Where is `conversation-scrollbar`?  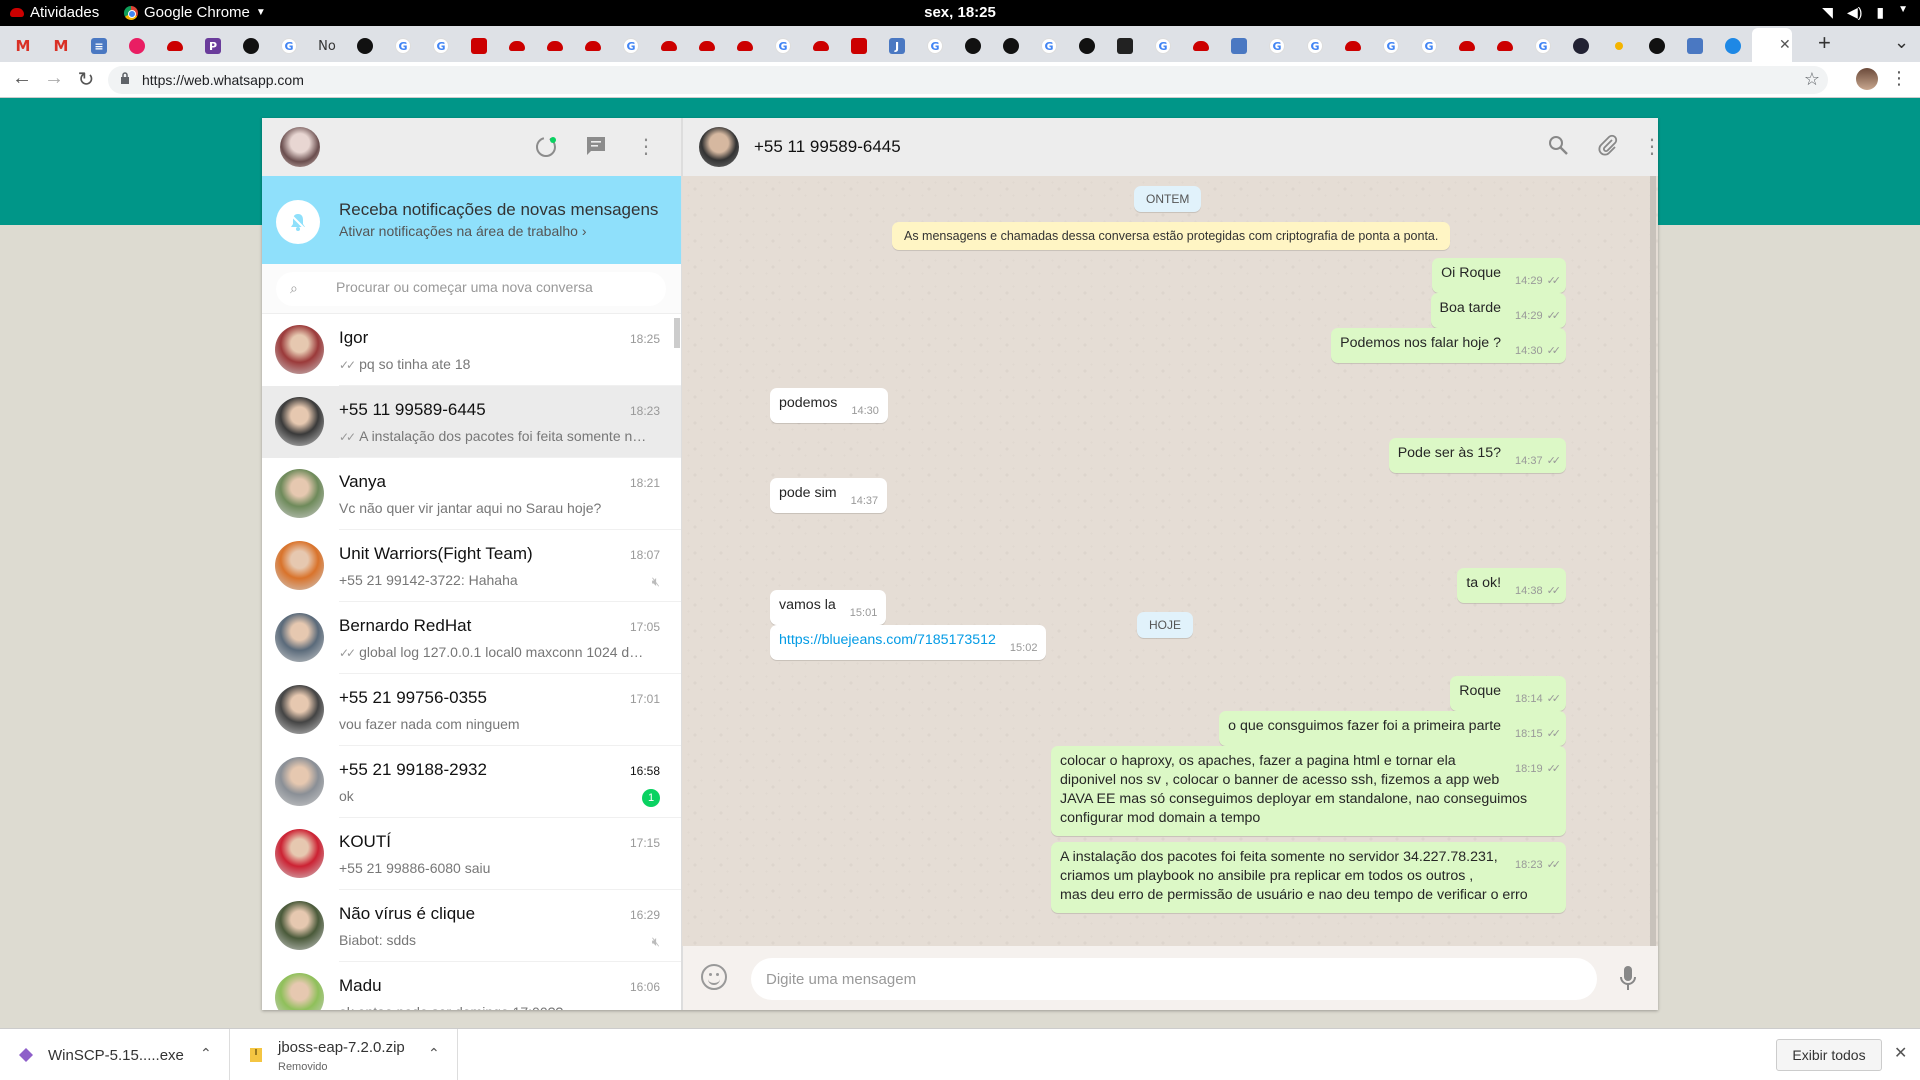
conversation-scrollbar is located at coordinates (1653, 561).